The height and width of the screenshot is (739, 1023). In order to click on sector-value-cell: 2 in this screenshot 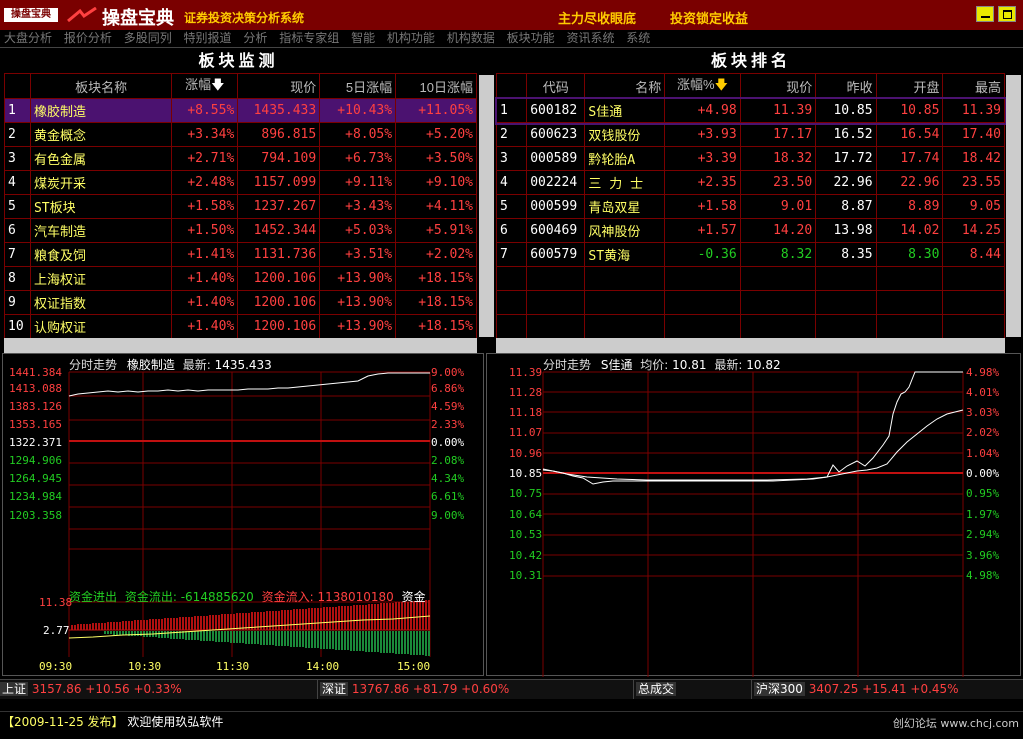, I will do `click(17, 134)`.